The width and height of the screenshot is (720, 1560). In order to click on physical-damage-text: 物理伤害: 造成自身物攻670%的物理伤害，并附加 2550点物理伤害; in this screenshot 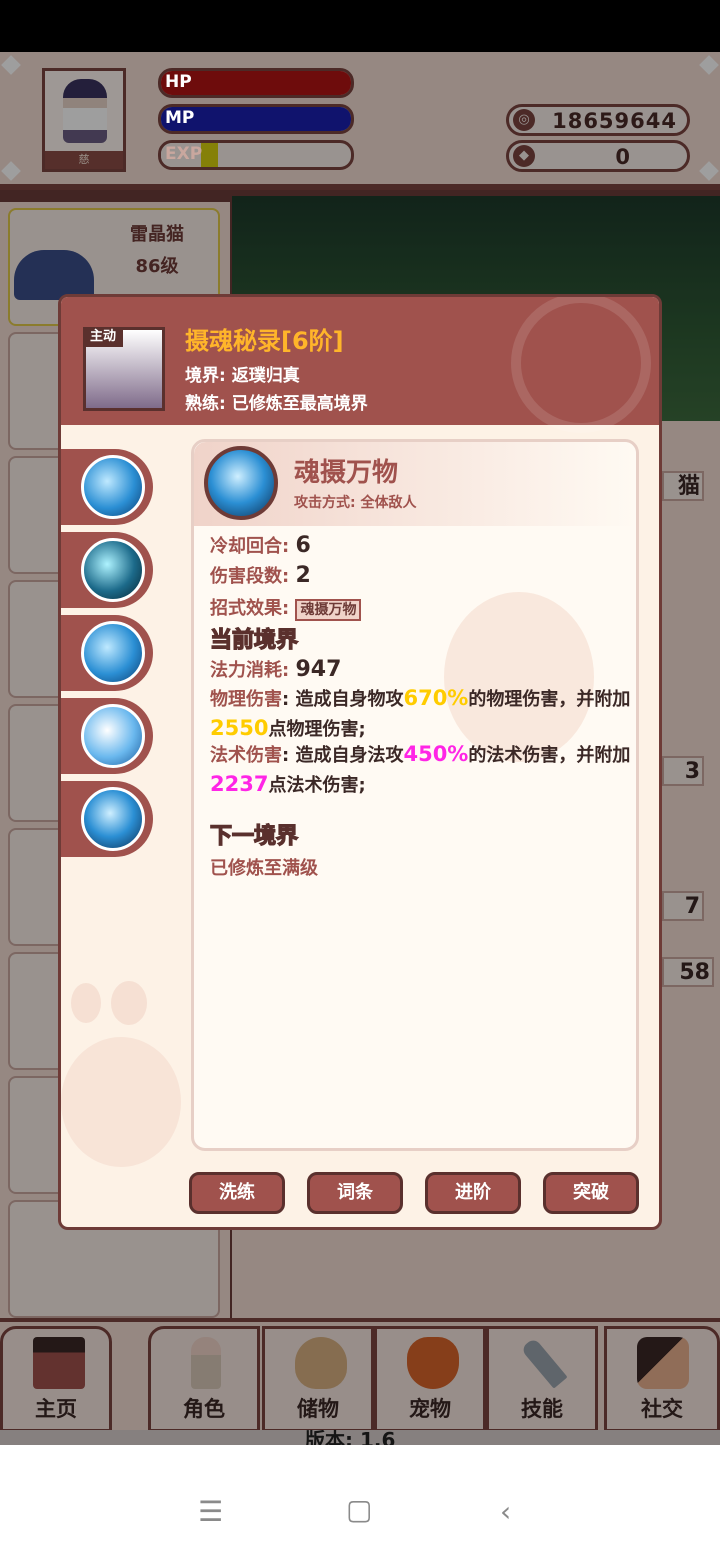, I will do `click(425, 714)`.